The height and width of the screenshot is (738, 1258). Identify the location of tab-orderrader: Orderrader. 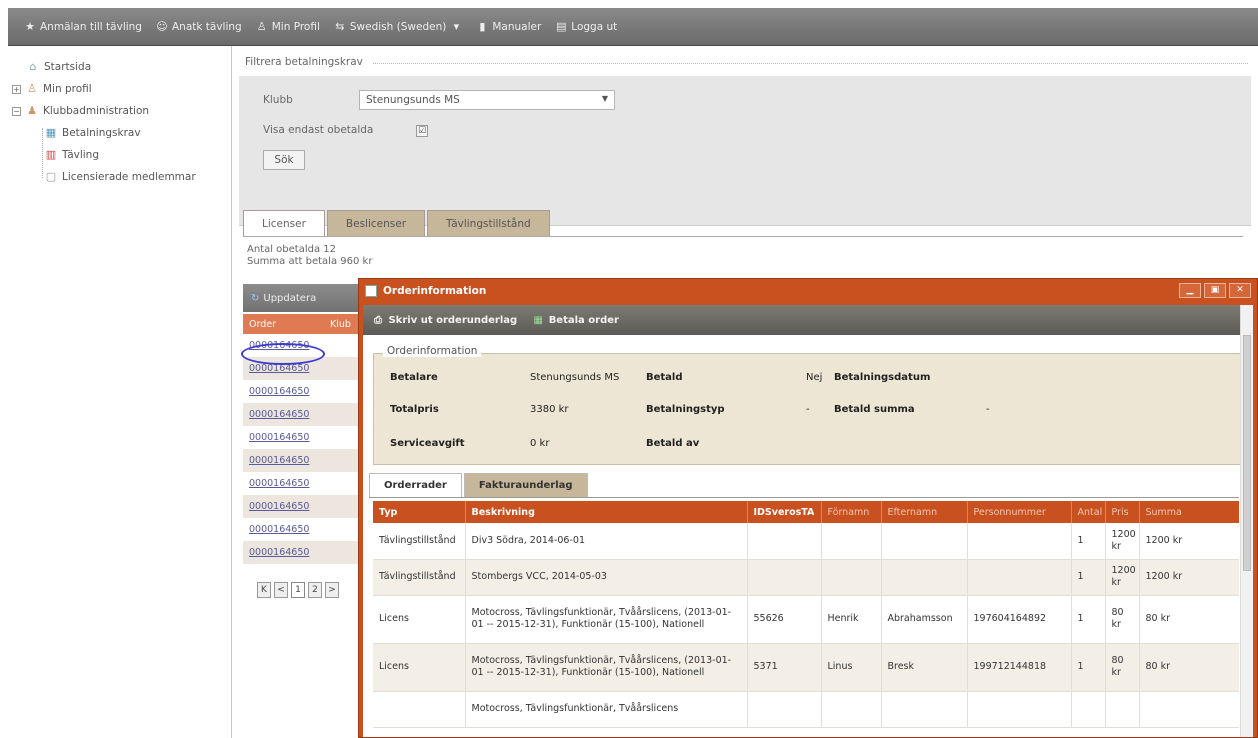
(415, 485).